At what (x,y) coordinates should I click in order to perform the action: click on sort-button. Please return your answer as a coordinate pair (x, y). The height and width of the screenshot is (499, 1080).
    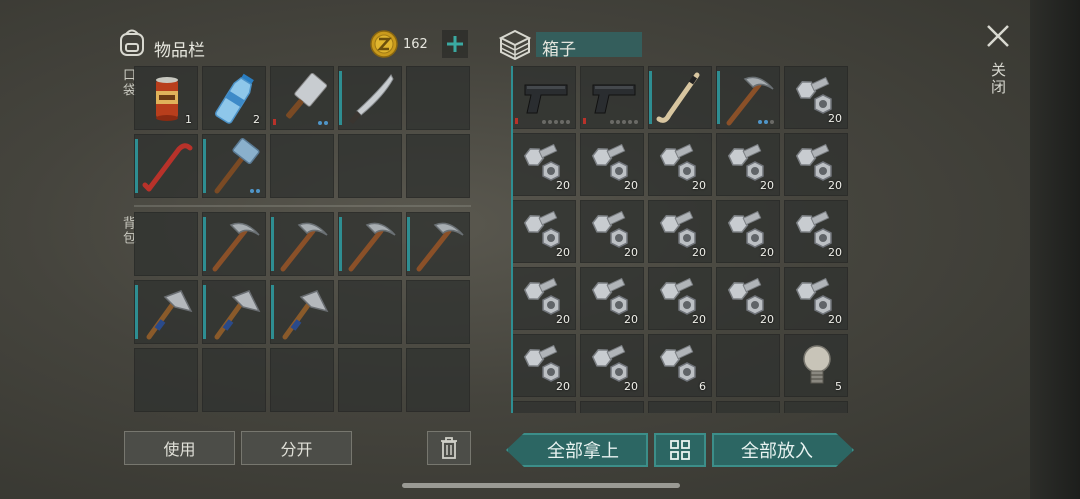
    Looking at the image, I should click on (680, 450).